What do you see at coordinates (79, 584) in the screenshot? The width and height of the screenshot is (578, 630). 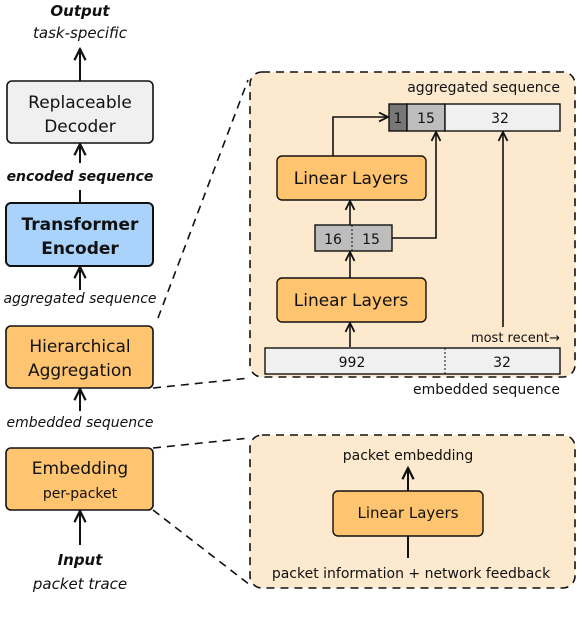 I see `input-subtitle: packet trace` at bounding box center [79, 584].